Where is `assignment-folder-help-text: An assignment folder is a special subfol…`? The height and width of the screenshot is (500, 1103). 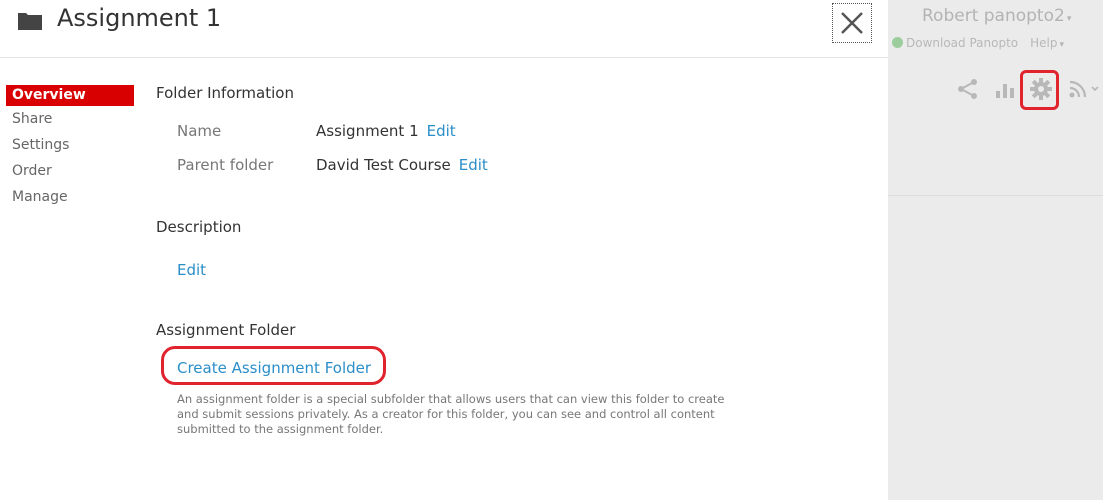 assignment-folder-help-text: An assignment folder is a special subfol… is located at coordinates (451, 414).